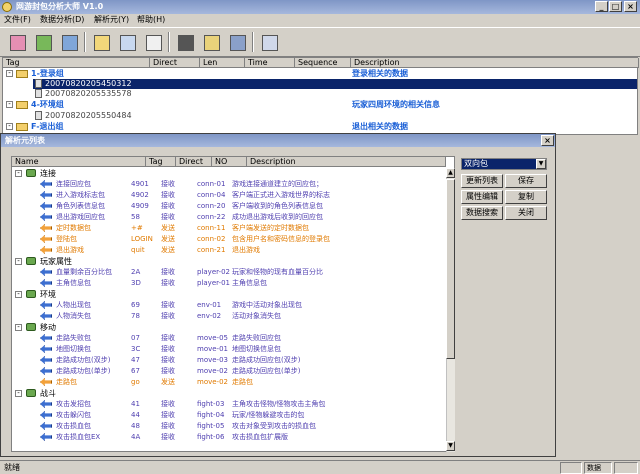 This screenshot has width=640, height=474. Describe the element at coordinates (228, 382) in the screenshot. I see `parser-item-row: 走路包 go 发送 move-02 走路包` at that location.